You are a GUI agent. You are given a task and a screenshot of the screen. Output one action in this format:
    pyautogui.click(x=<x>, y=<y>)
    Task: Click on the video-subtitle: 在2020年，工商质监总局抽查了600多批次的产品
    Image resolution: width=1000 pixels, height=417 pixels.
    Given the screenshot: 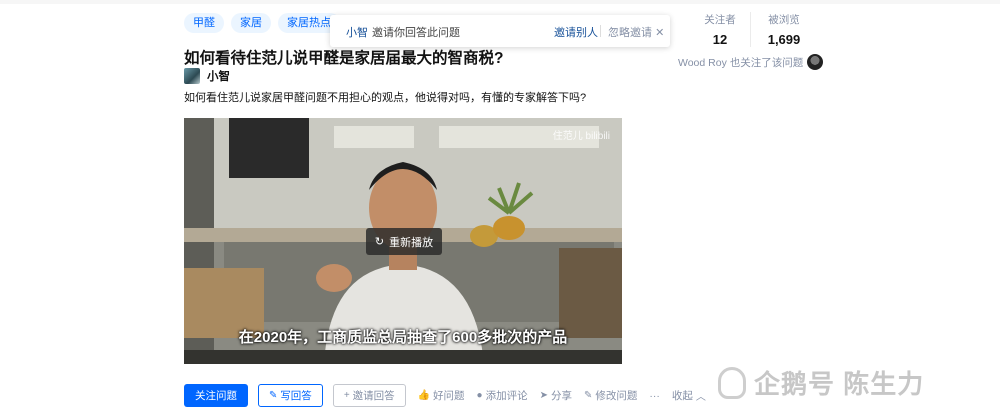 What is the action you would take?
    pyautogui.click(x=403, y=337)
    